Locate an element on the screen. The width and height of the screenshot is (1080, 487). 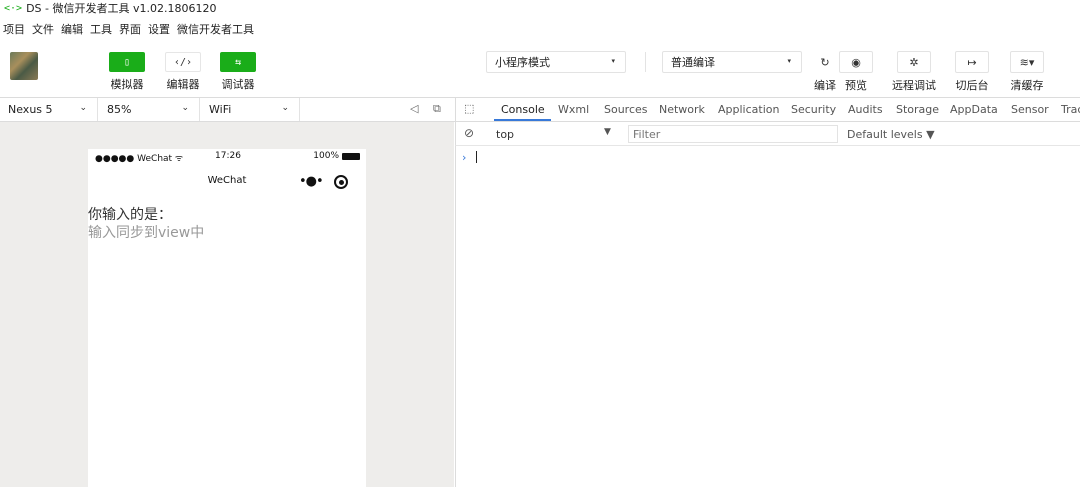
background-label: 切后台 is located at coordinates (972, 85).